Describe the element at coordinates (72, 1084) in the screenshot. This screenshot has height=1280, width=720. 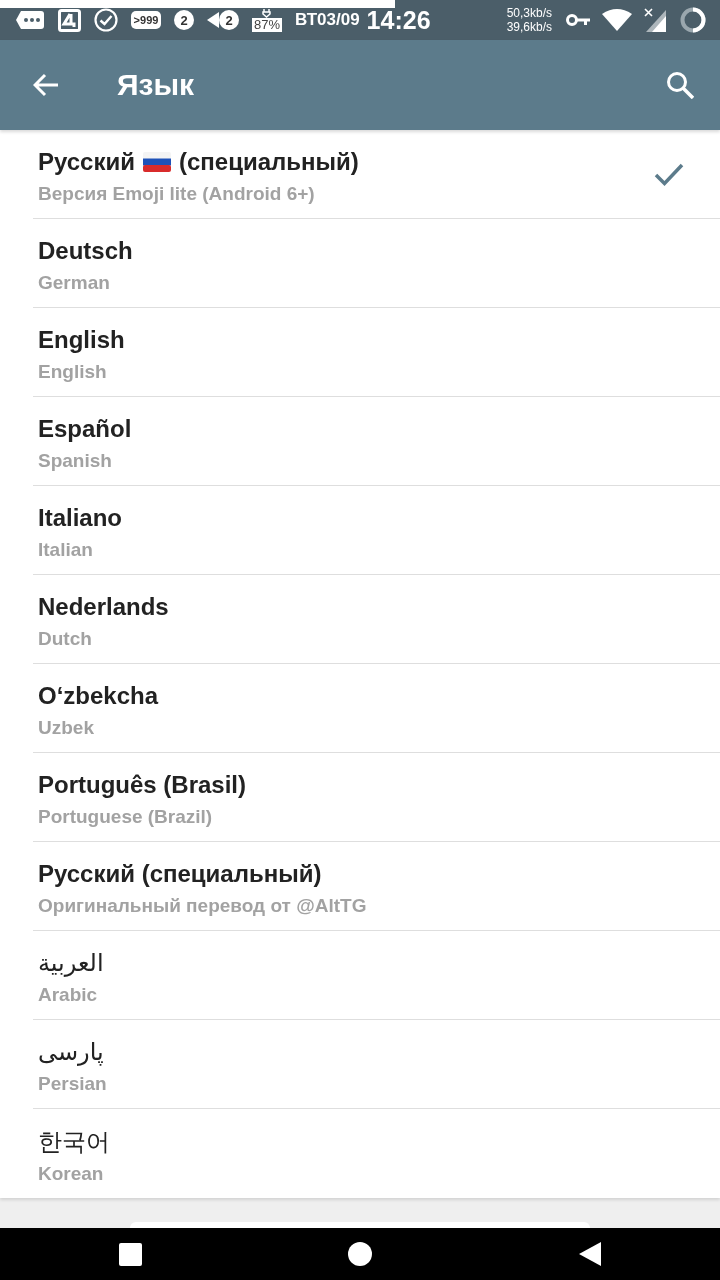
I see `language-english-name: Persian` at that location.